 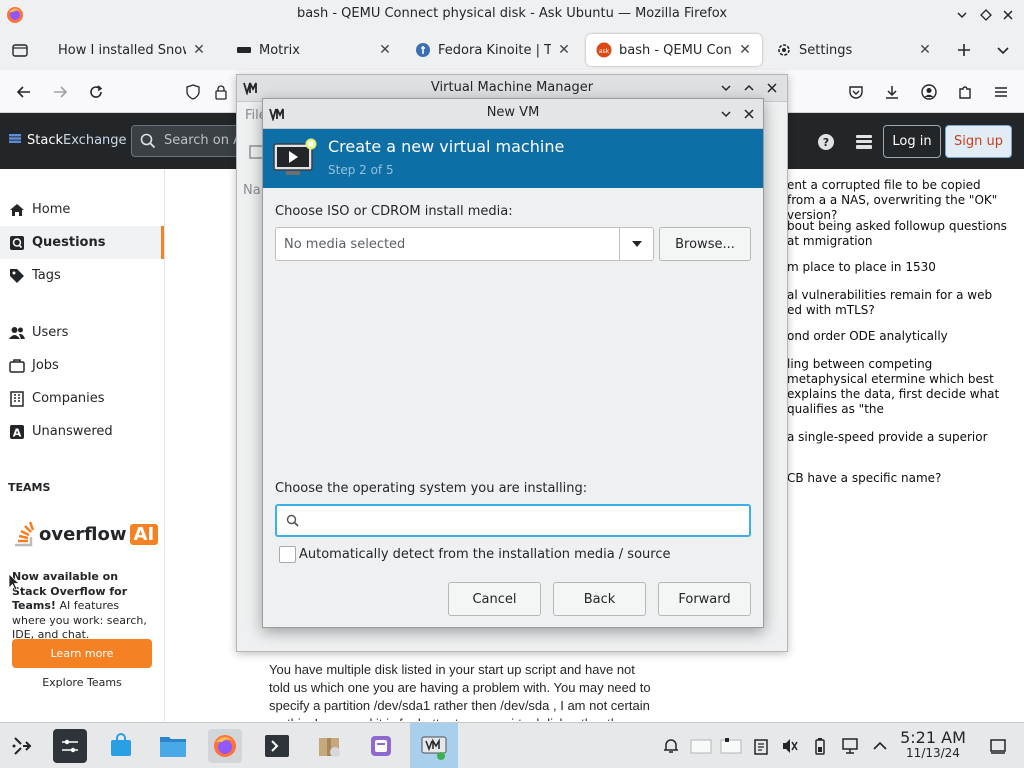 What do you see at coordinates (513, 158) in the screenshot?
I see `wizard-banner: Create a new virtual machine Step 2 of 5` at bounding box center [513, 158].